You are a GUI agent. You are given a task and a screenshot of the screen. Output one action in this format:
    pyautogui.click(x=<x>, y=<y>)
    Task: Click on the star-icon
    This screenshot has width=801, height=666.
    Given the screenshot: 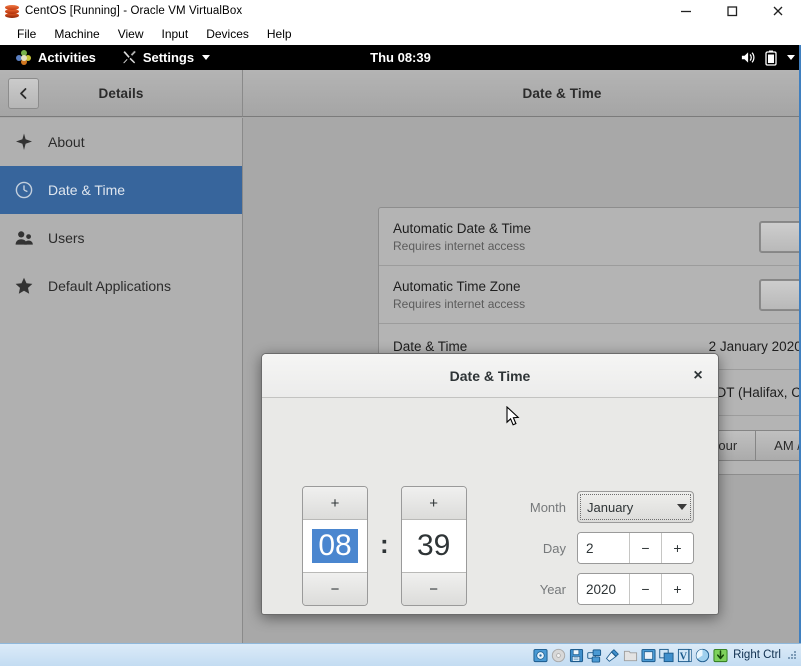 What is the action you would take?
    pyautogui.click(x=24, y=286)
    